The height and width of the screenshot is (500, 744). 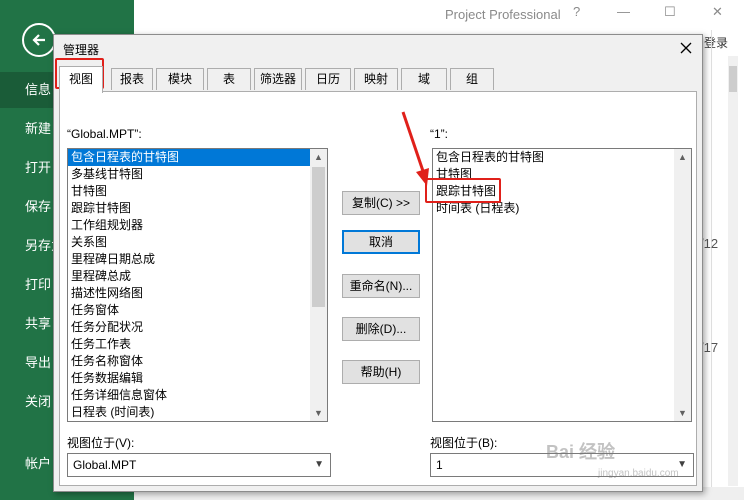 I want to click on maximize-button: ☐, so click(x=670, y=12).